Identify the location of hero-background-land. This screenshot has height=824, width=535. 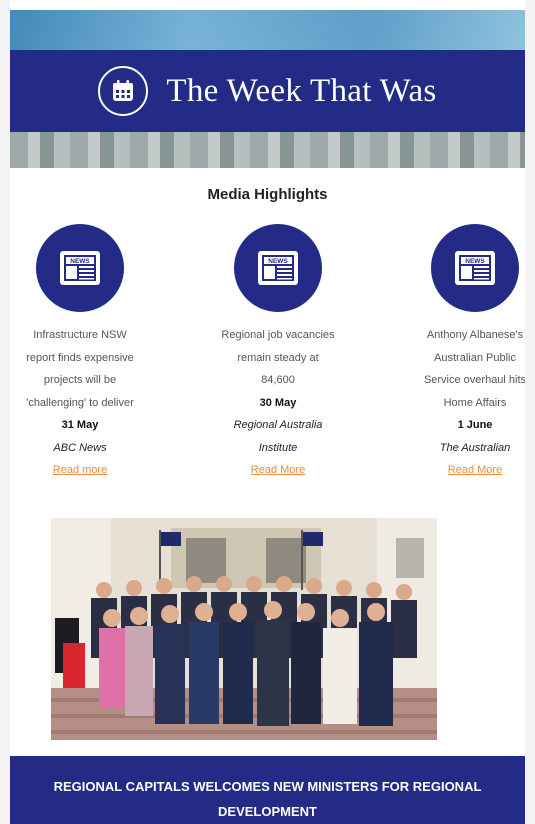
(267, 148).